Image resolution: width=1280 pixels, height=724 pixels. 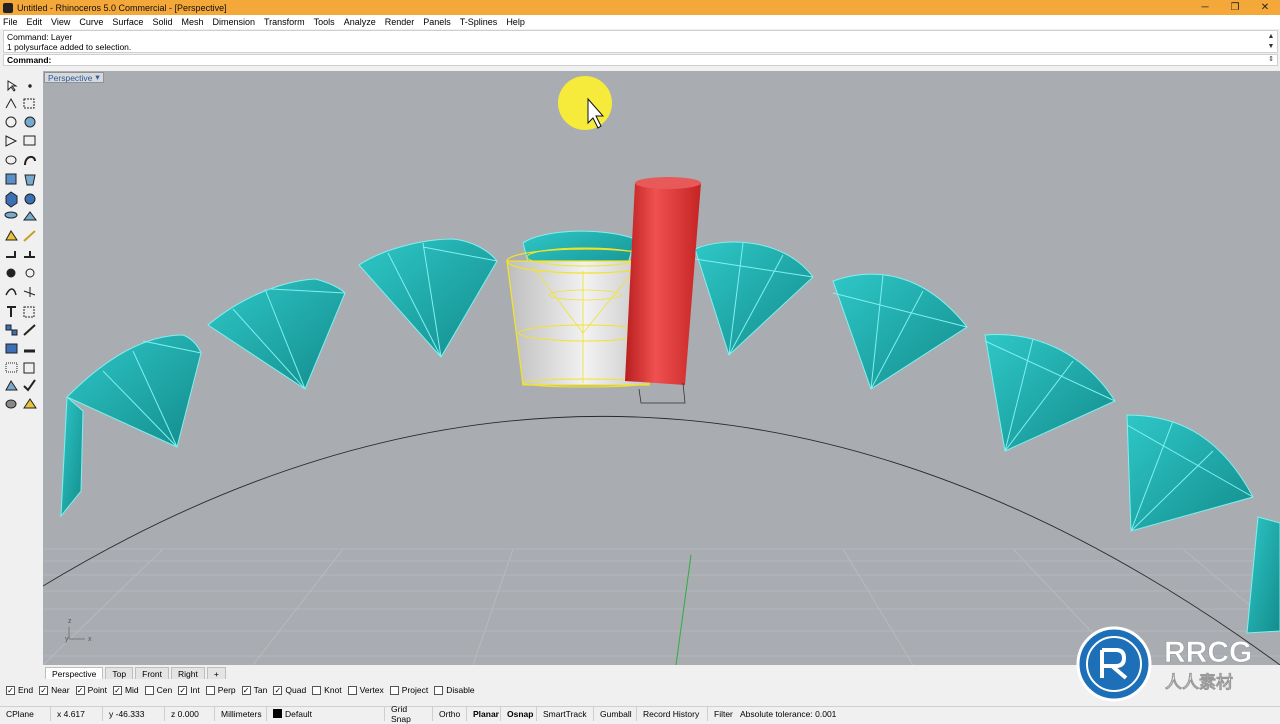 What do you see at coordinates (615, 713) in the screenshot?
I see `gumball-toggle: Gumball` at bounding box center [615, 713].